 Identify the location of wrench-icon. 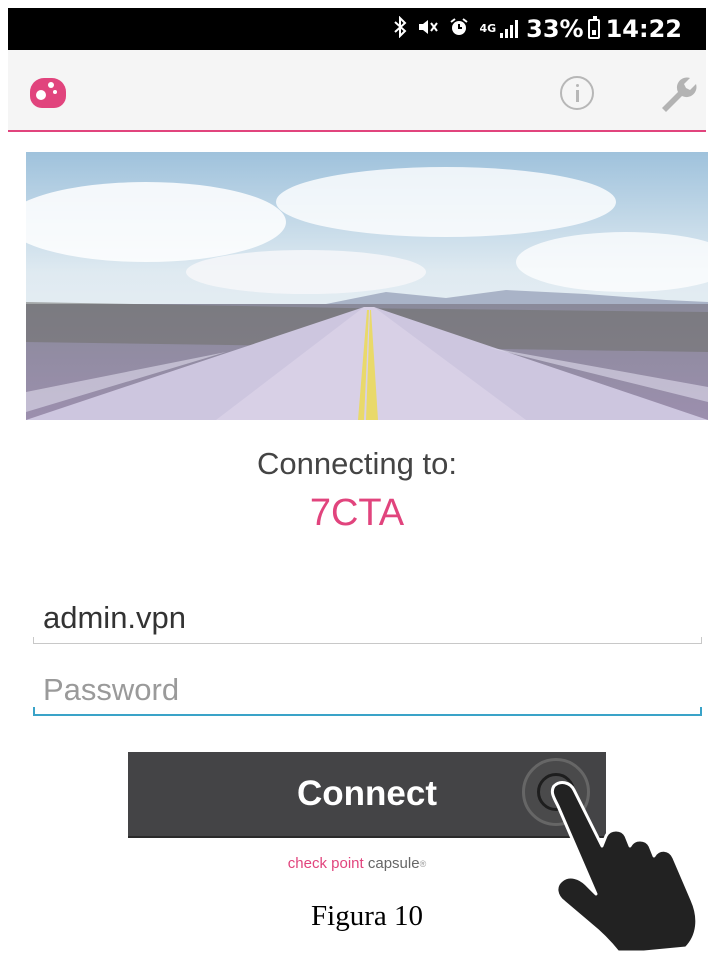
(677, 93).